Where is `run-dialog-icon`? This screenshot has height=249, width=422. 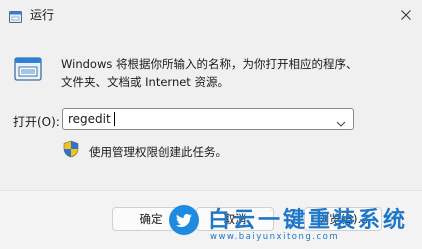
run-dialog-icon is located at coordinates (28, 69).